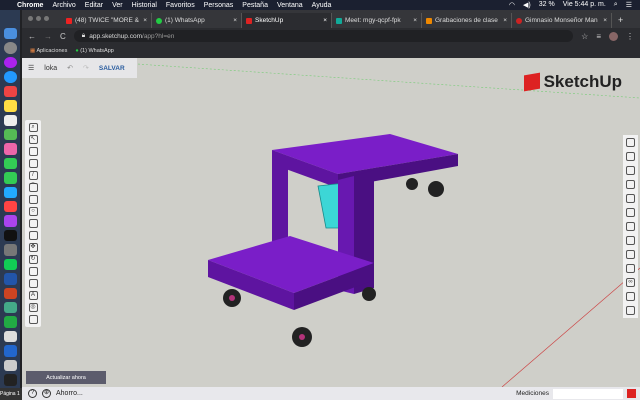 This screenshot has width=640, height=400. What do you see at coordinates (10, 235) in the screenshot?
I see `tv-icon` at bounding box center [10, 235].